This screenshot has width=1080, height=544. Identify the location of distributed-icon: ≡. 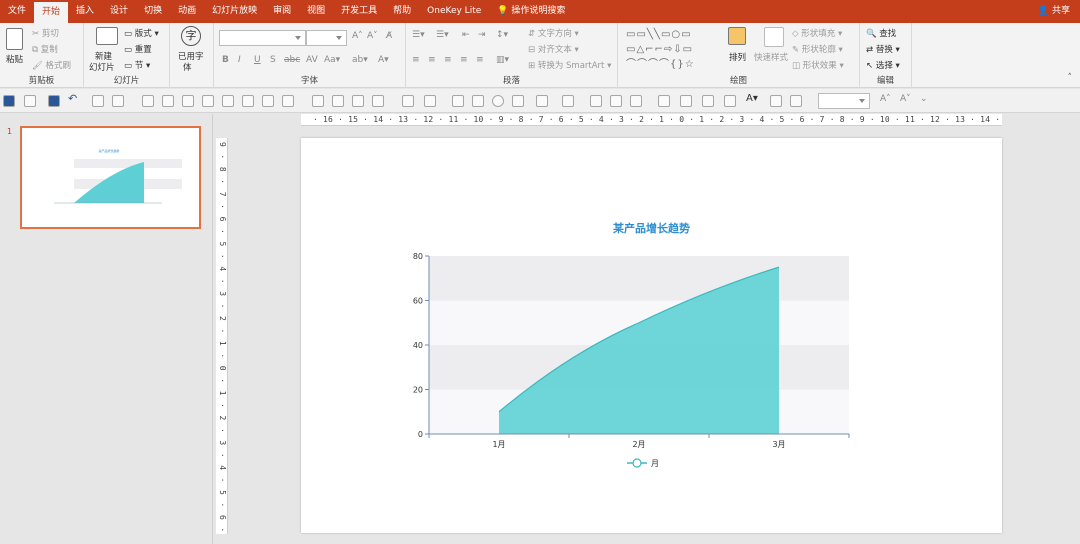
(480, 60).